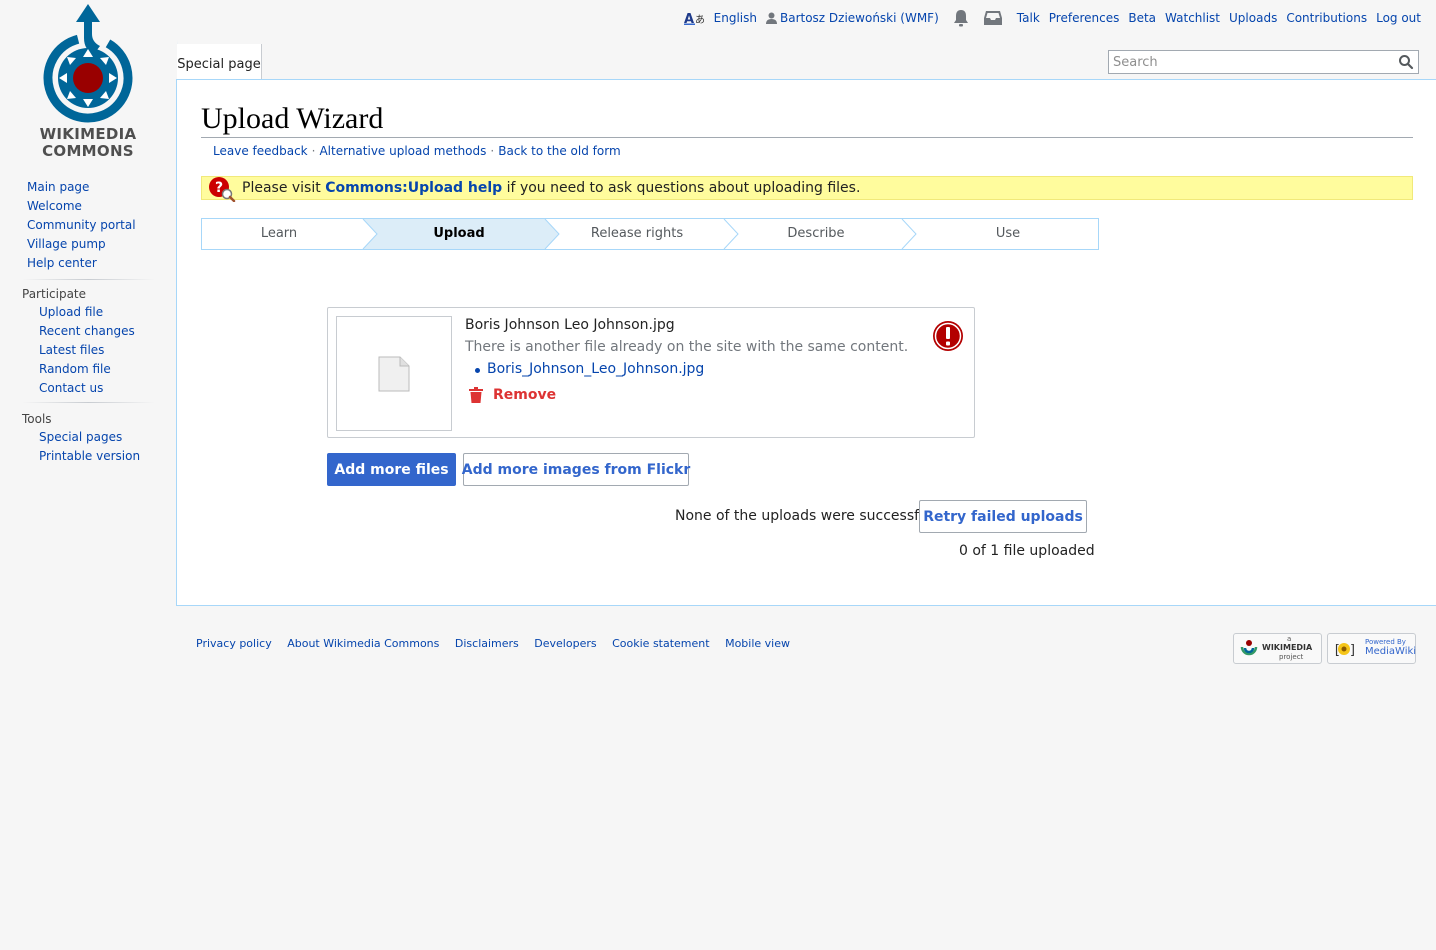 This screenshot has height=950, width=1436. What do you see at coordinates (402, 151) in the screenshot?
I see `alternative-upload-methods-link: Alternative upload methods` at bounding box center [402, 151].